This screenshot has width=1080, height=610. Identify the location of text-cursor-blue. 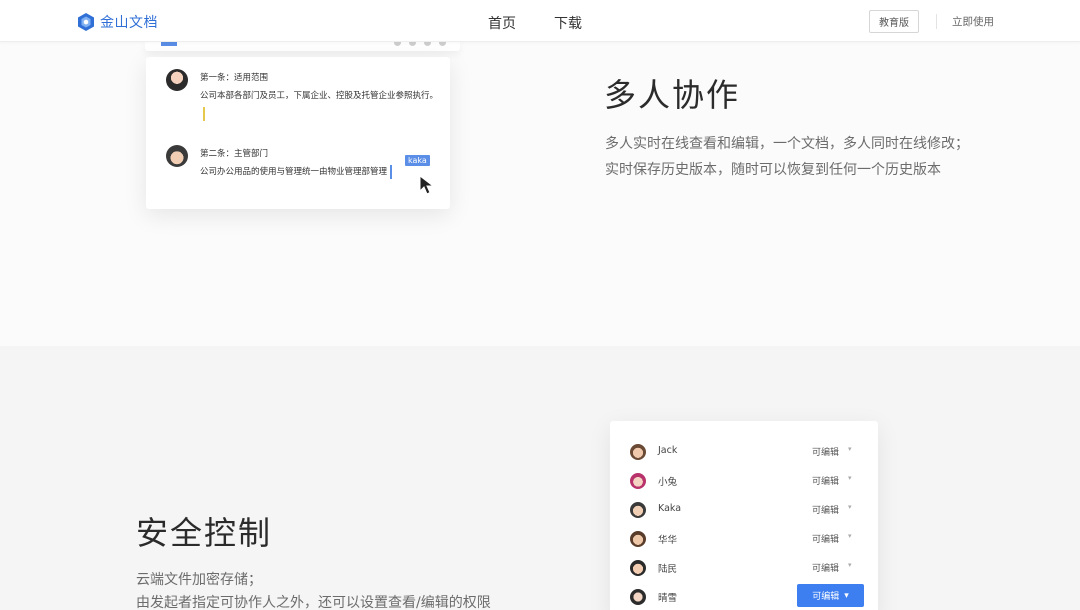
(391, 171).